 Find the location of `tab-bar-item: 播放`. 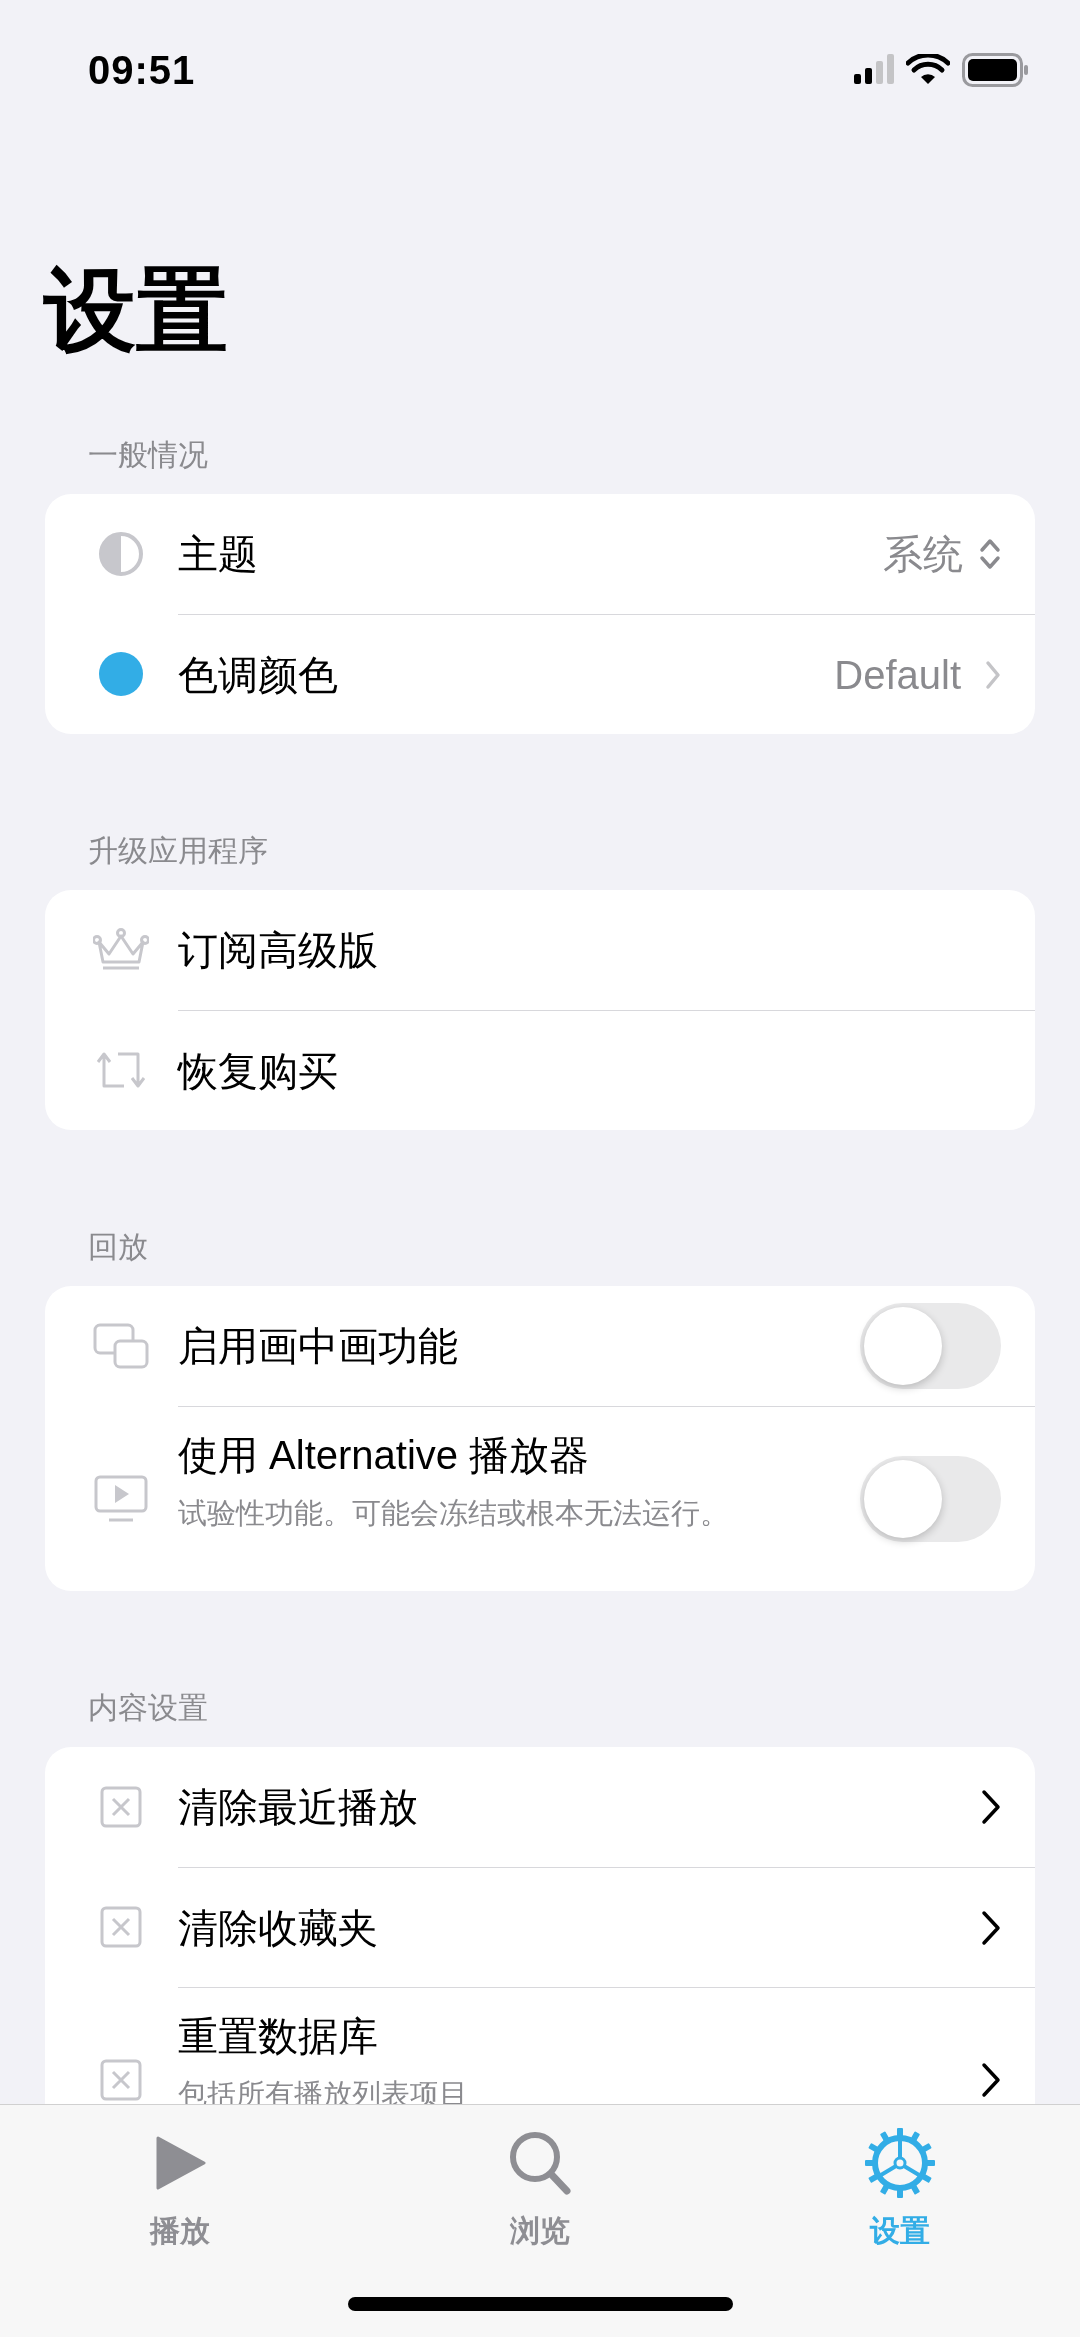

tab-bar-item: 播放 is located at coordinates (180, 2189).